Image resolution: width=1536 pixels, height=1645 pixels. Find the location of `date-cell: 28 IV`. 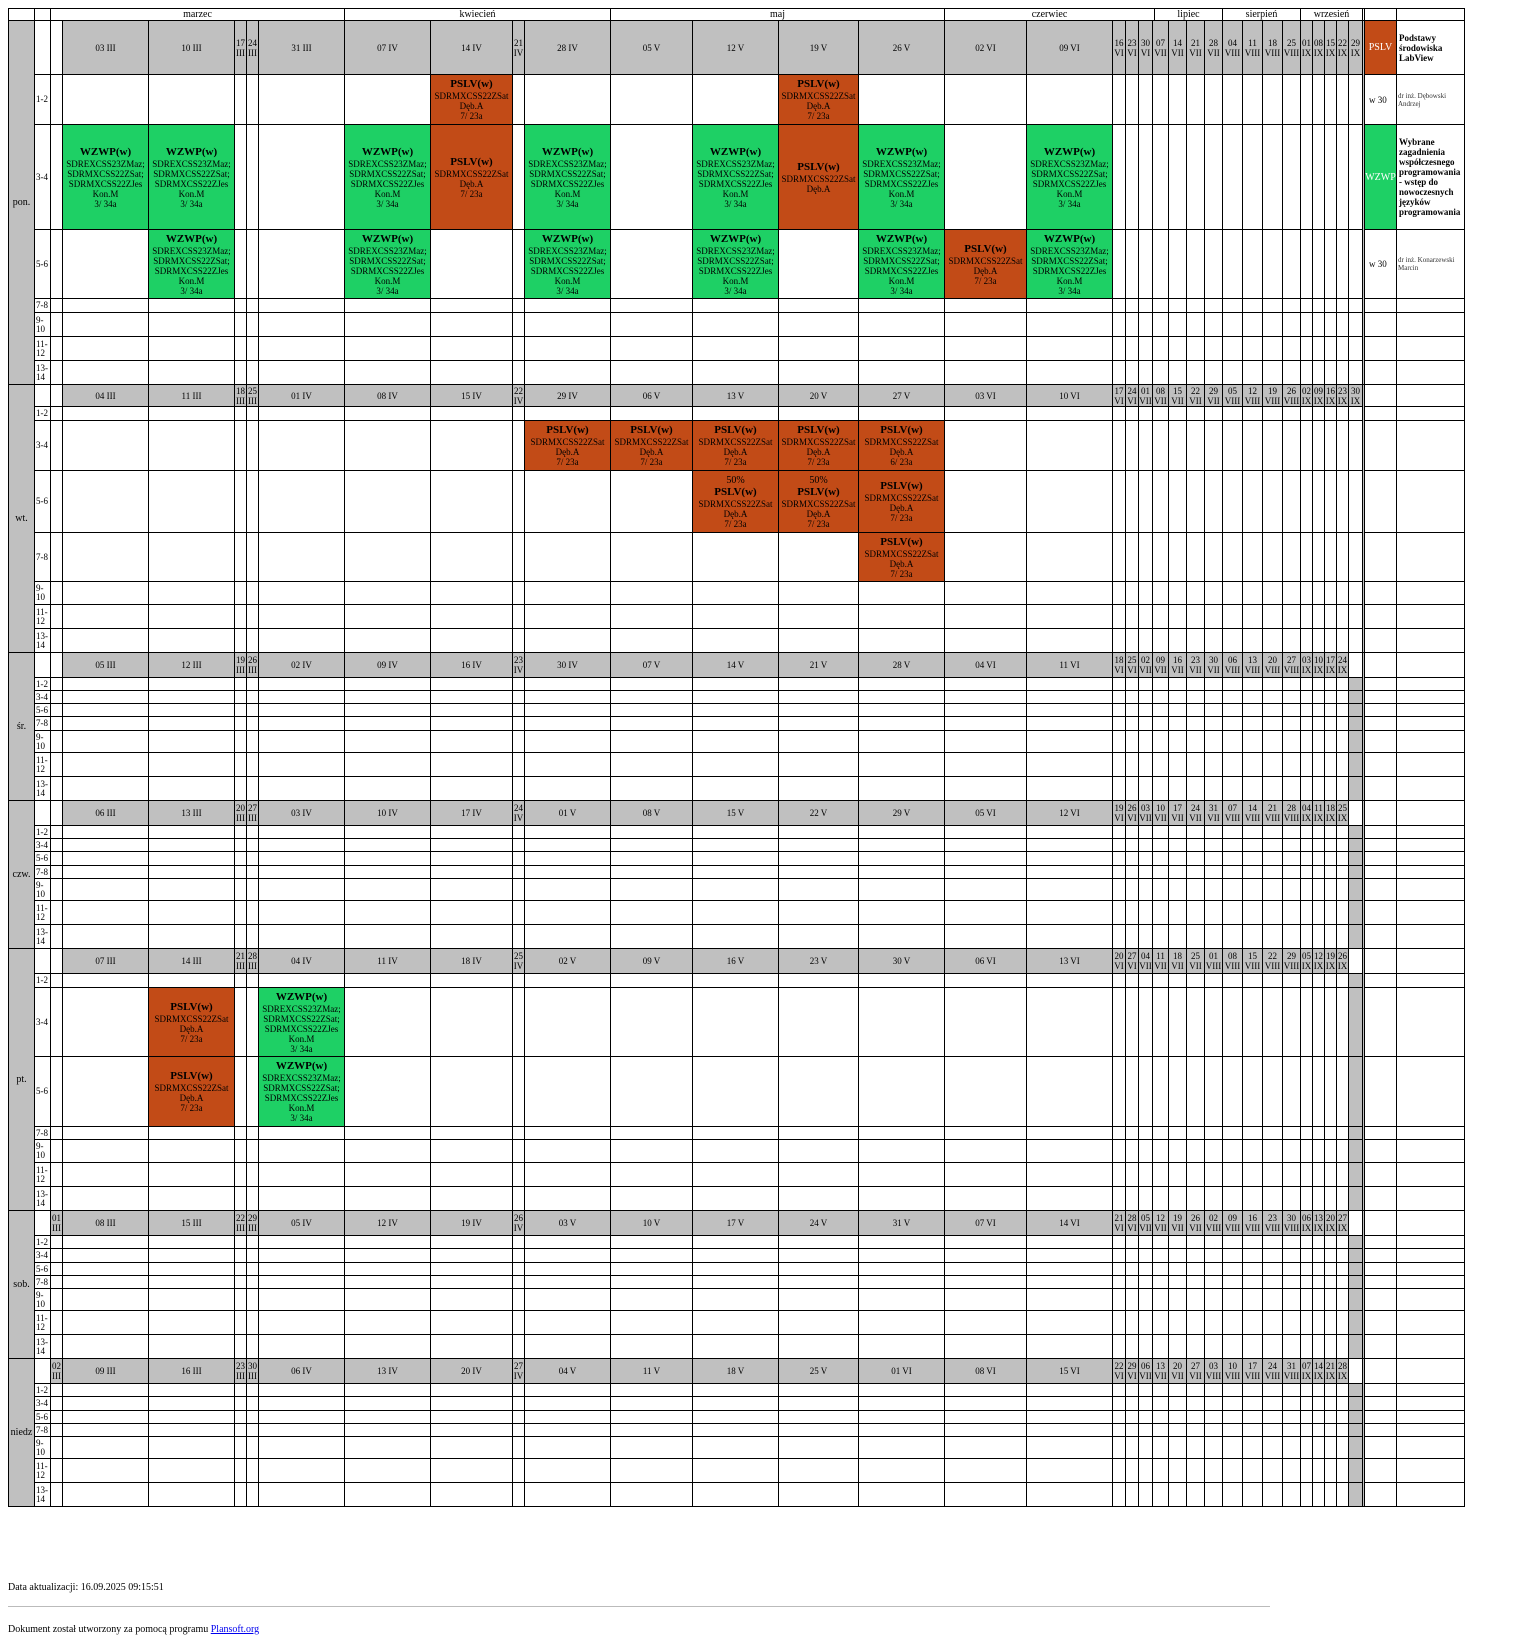

date-cell: 28 IV is located at coordinates (567, 47).